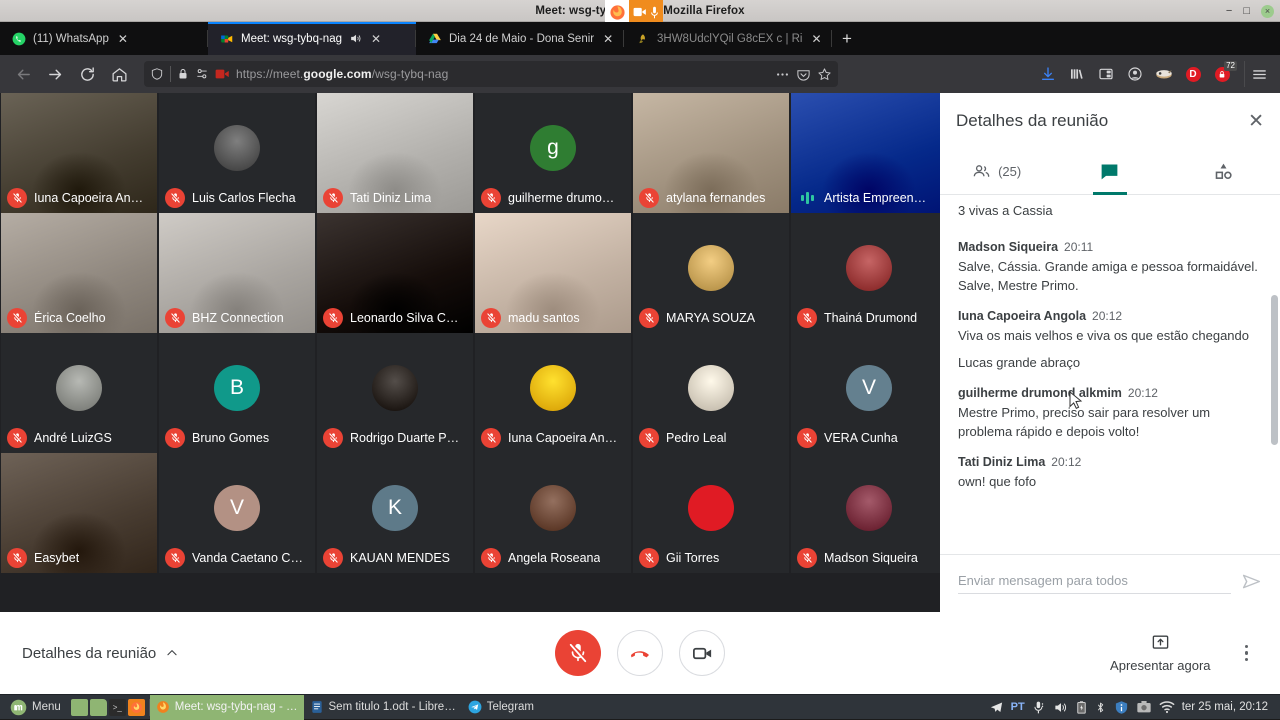 This screenshot has width=1280, height=720. I want to click on chat-scrollbar, so click(1274, 370).